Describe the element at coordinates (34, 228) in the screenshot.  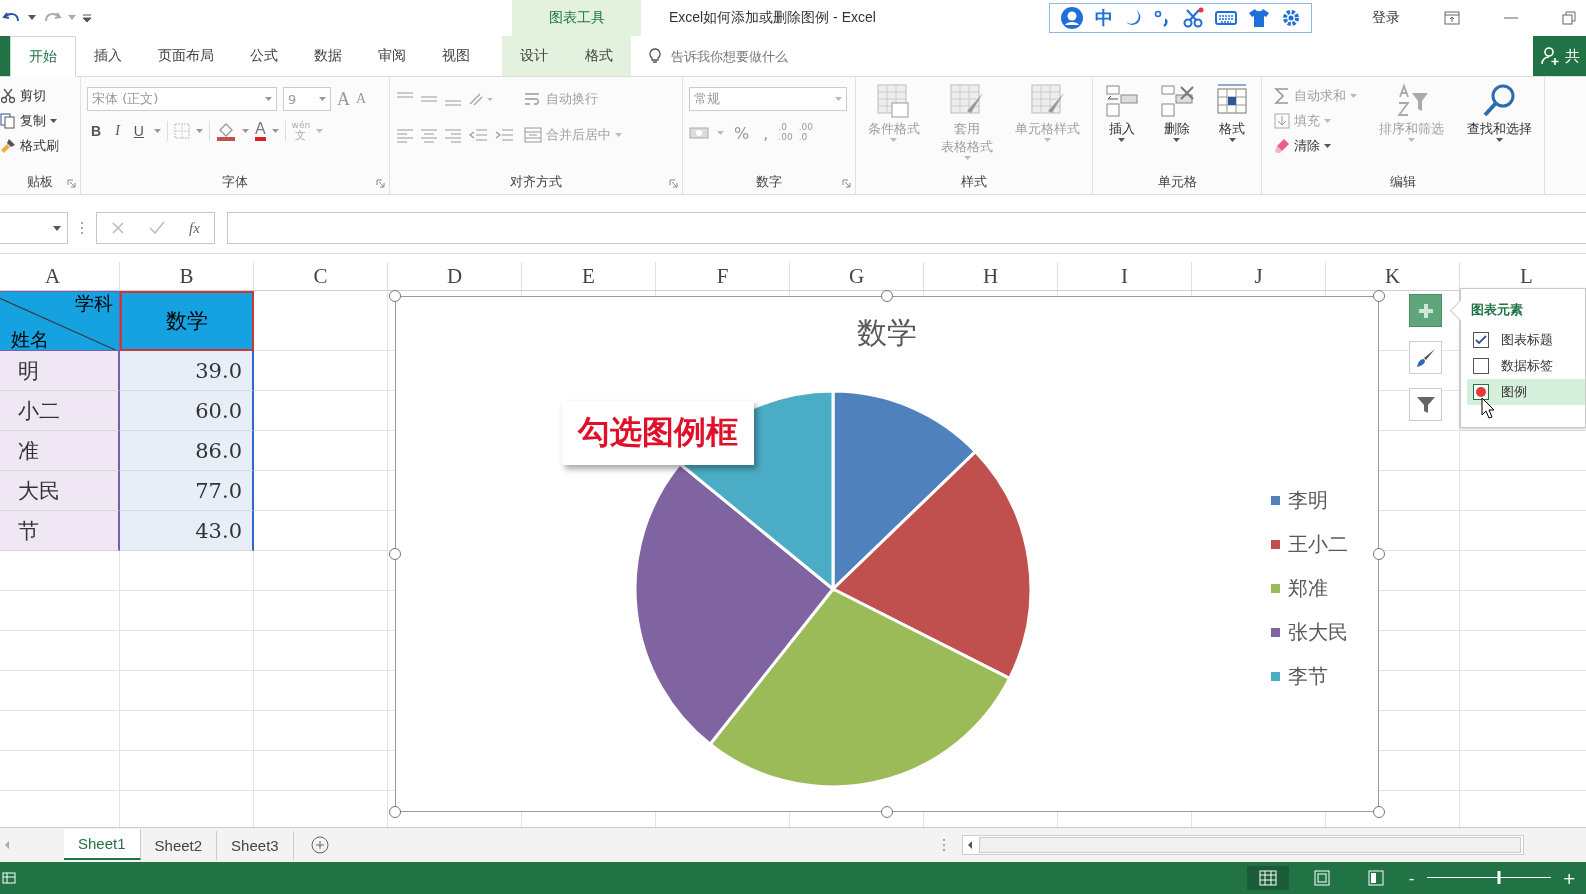
I see `name-box` at that location.